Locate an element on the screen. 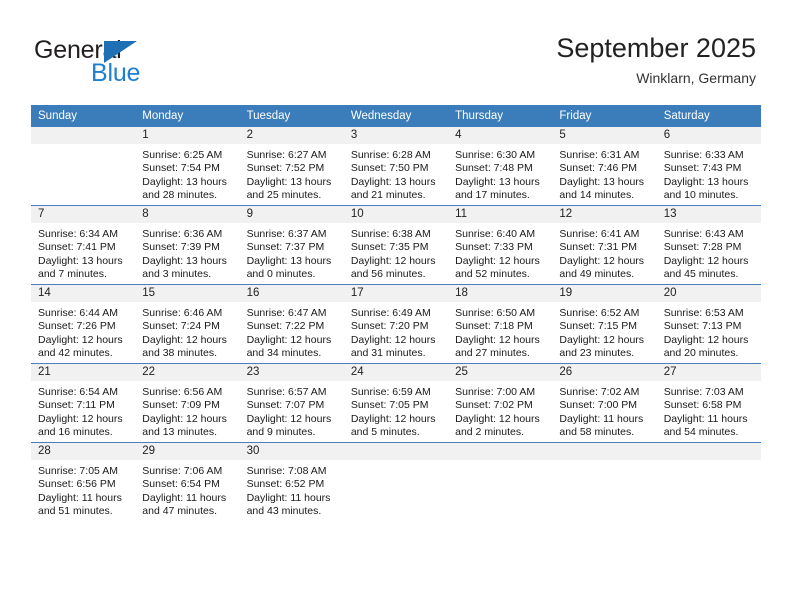  weekday-header-friday: Friday is located at coordinates (604, 116).